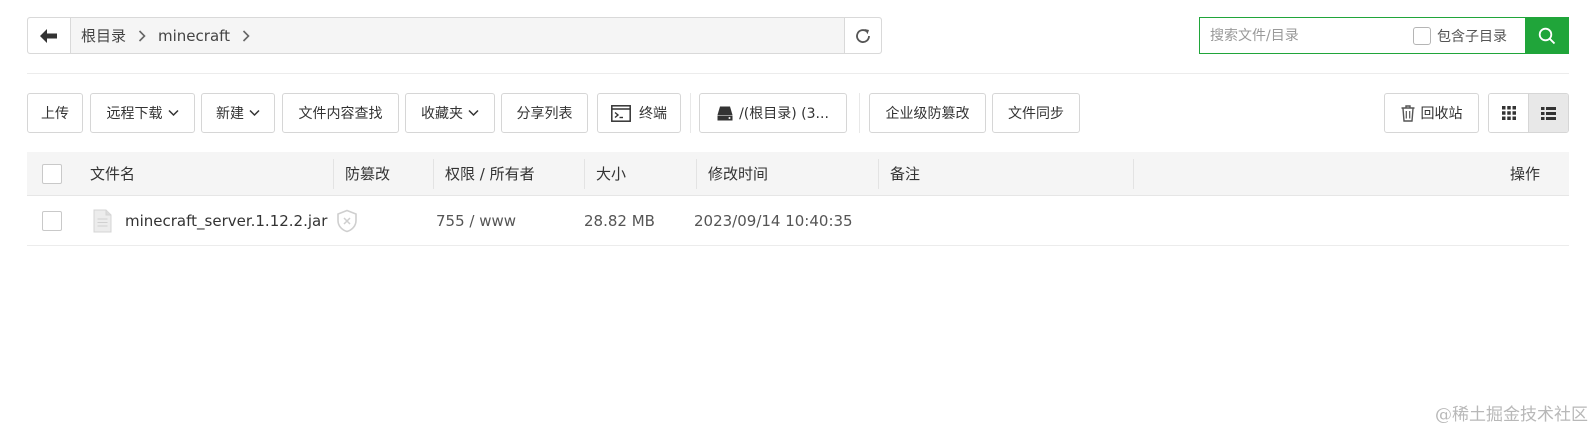  I want to click on column-separator, so click(1133, 173).